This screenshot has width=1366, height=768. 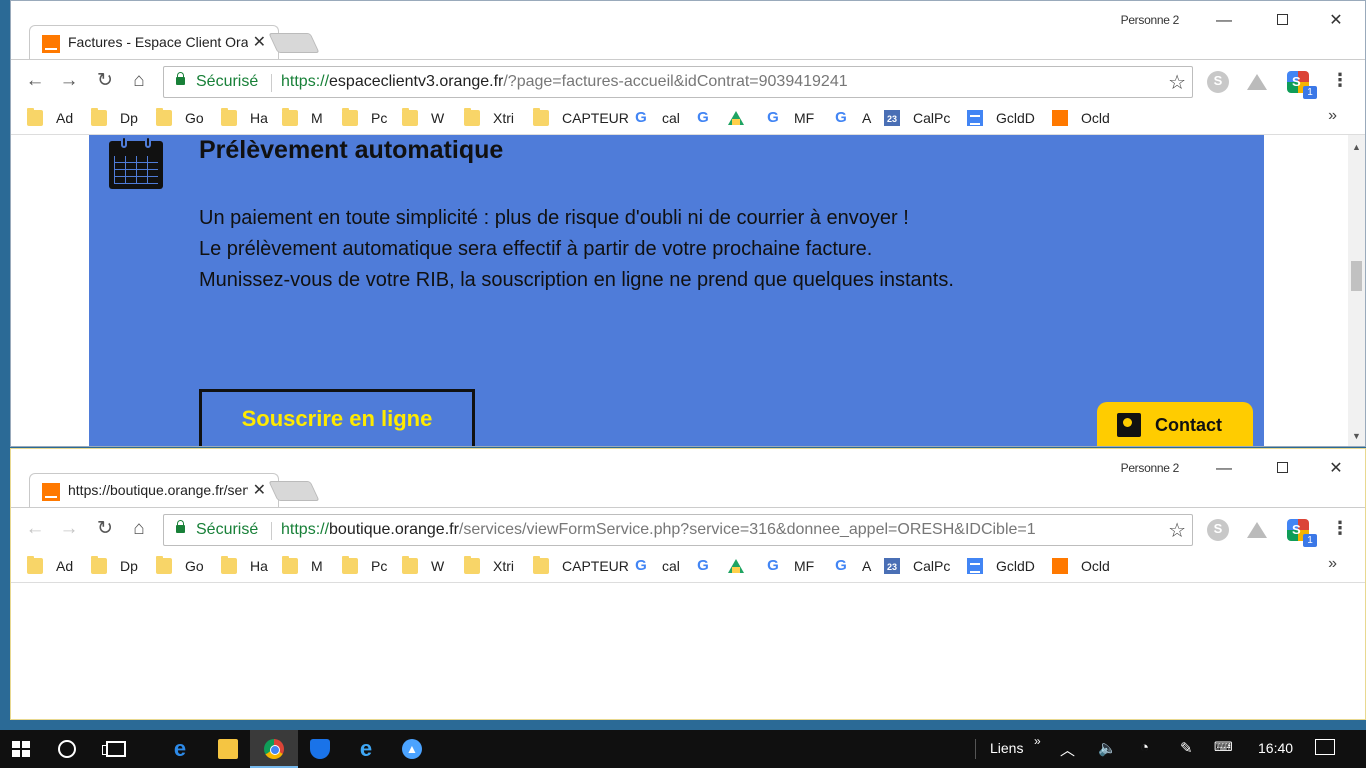 I want to click on bookmark-label: Dp, so click(x=129, y=118).